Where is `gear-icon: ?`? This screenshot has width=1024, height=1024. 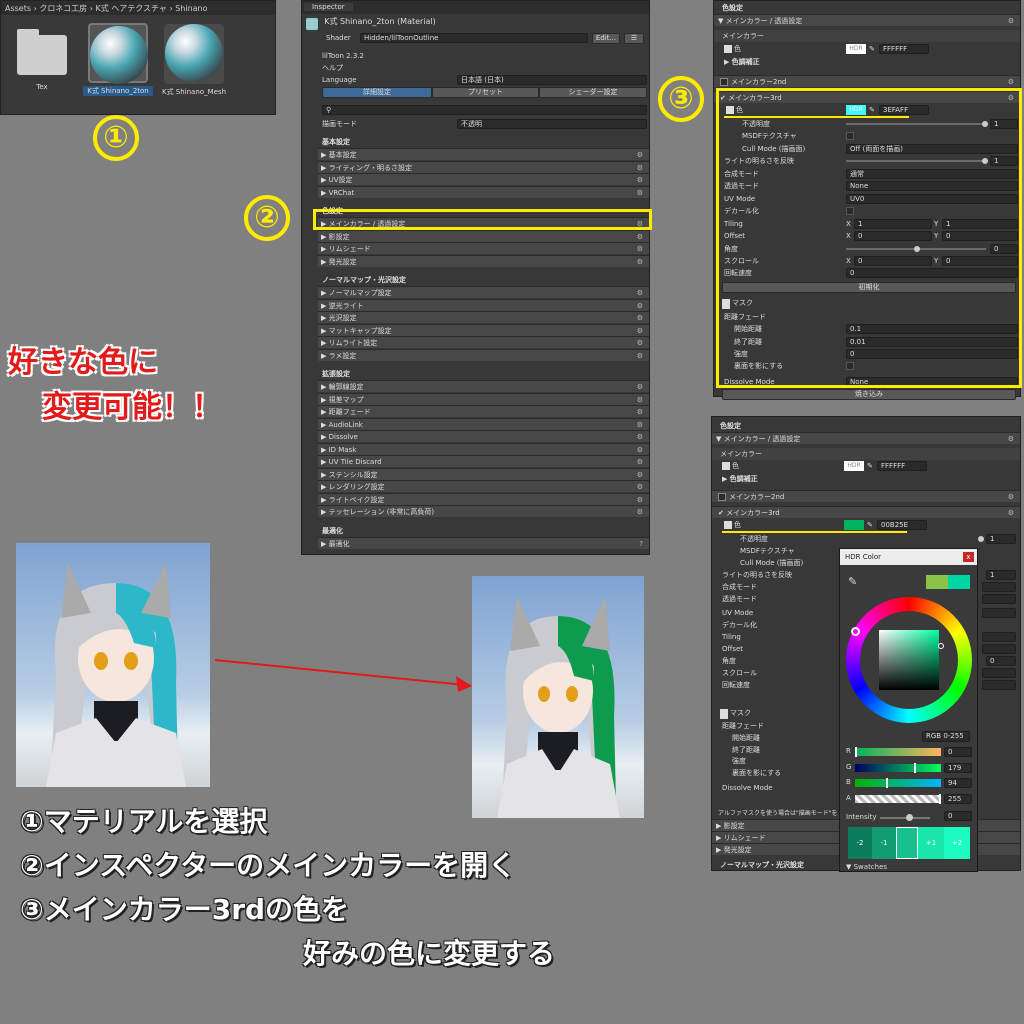
gear-icon: ? is located at coordinates (641, 543).